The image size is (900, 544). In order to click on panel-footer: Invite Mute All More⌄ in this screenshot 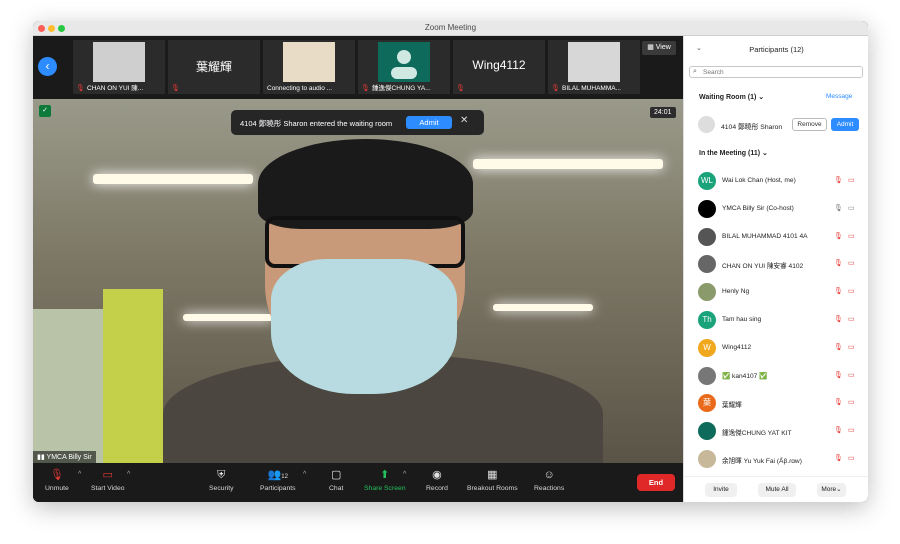, I will do `click(776, 489)`.